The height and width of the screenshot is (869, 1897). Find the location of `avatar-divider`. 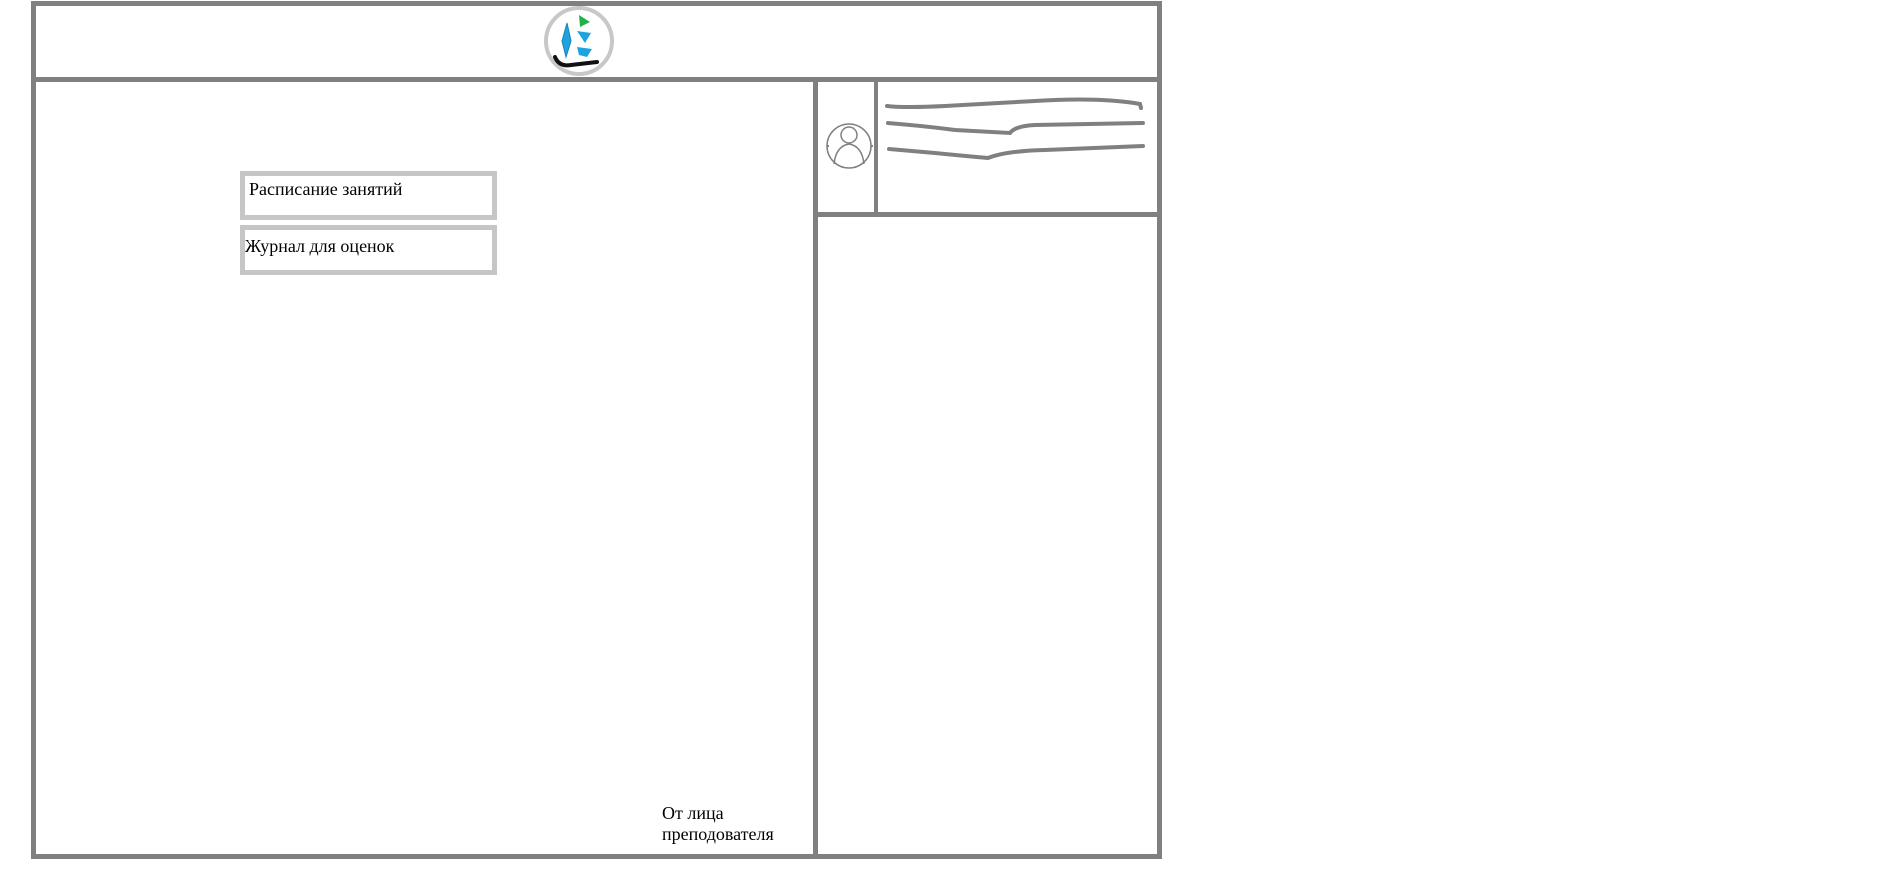

avatar-divider is located at coordinates (876, 146).